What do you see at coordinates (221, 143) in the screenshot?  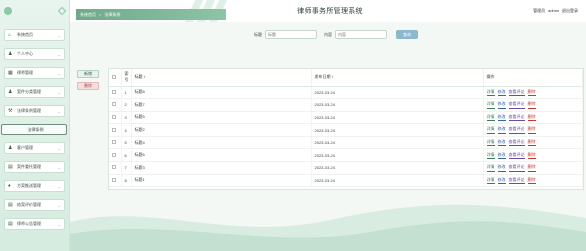 I see `row-title: 标题4` at bounding box center [221, 143].